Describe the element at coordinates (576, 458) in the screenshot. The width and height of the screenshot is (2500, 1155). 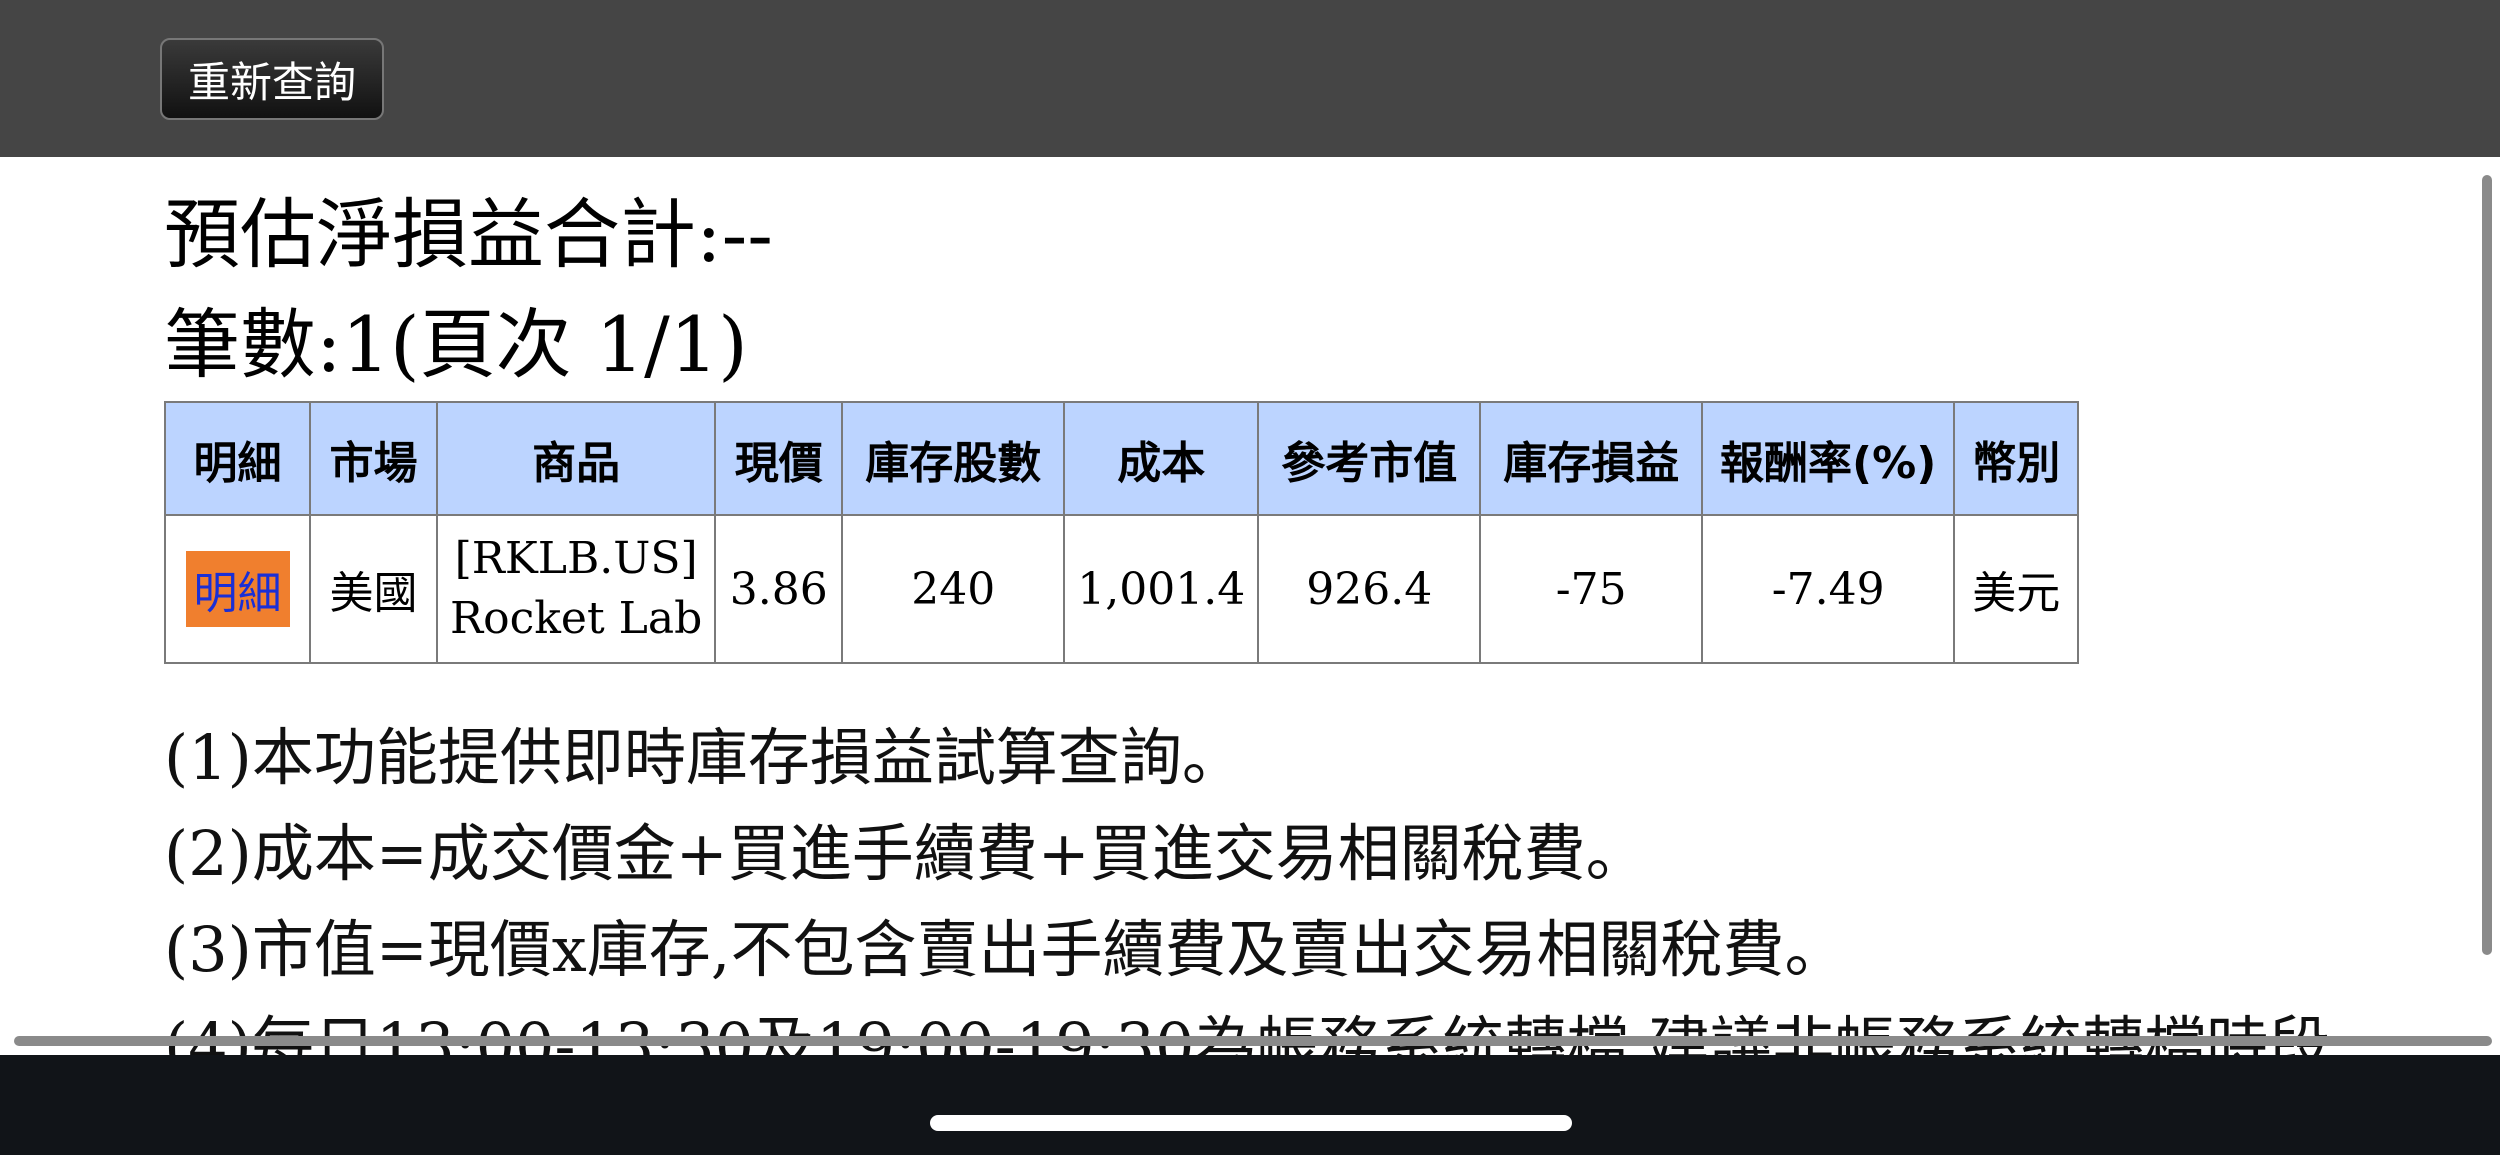
I see `header-product: 商品` at that location.